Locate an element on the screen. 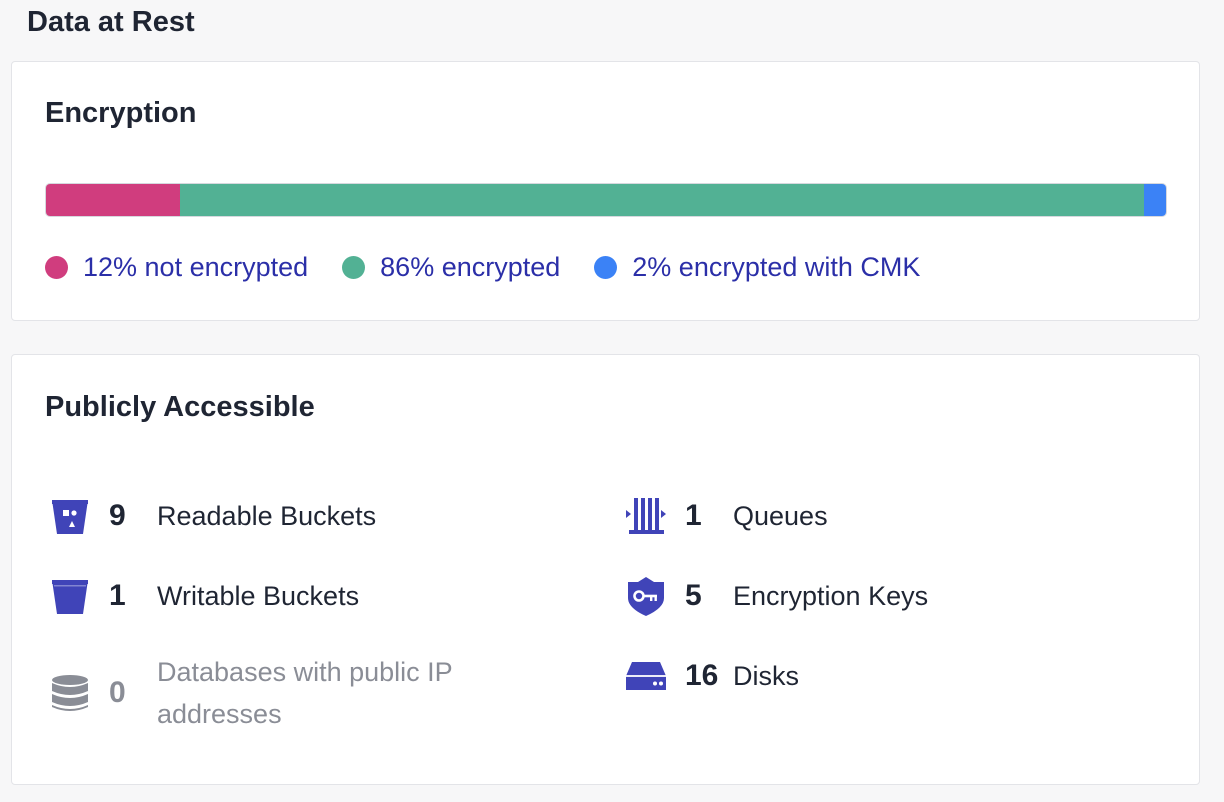 The height and width of the screenshot is (802, 1224). stat-public-databases: 0 Databases with public IP addresses is located at coordinates (272, 693).